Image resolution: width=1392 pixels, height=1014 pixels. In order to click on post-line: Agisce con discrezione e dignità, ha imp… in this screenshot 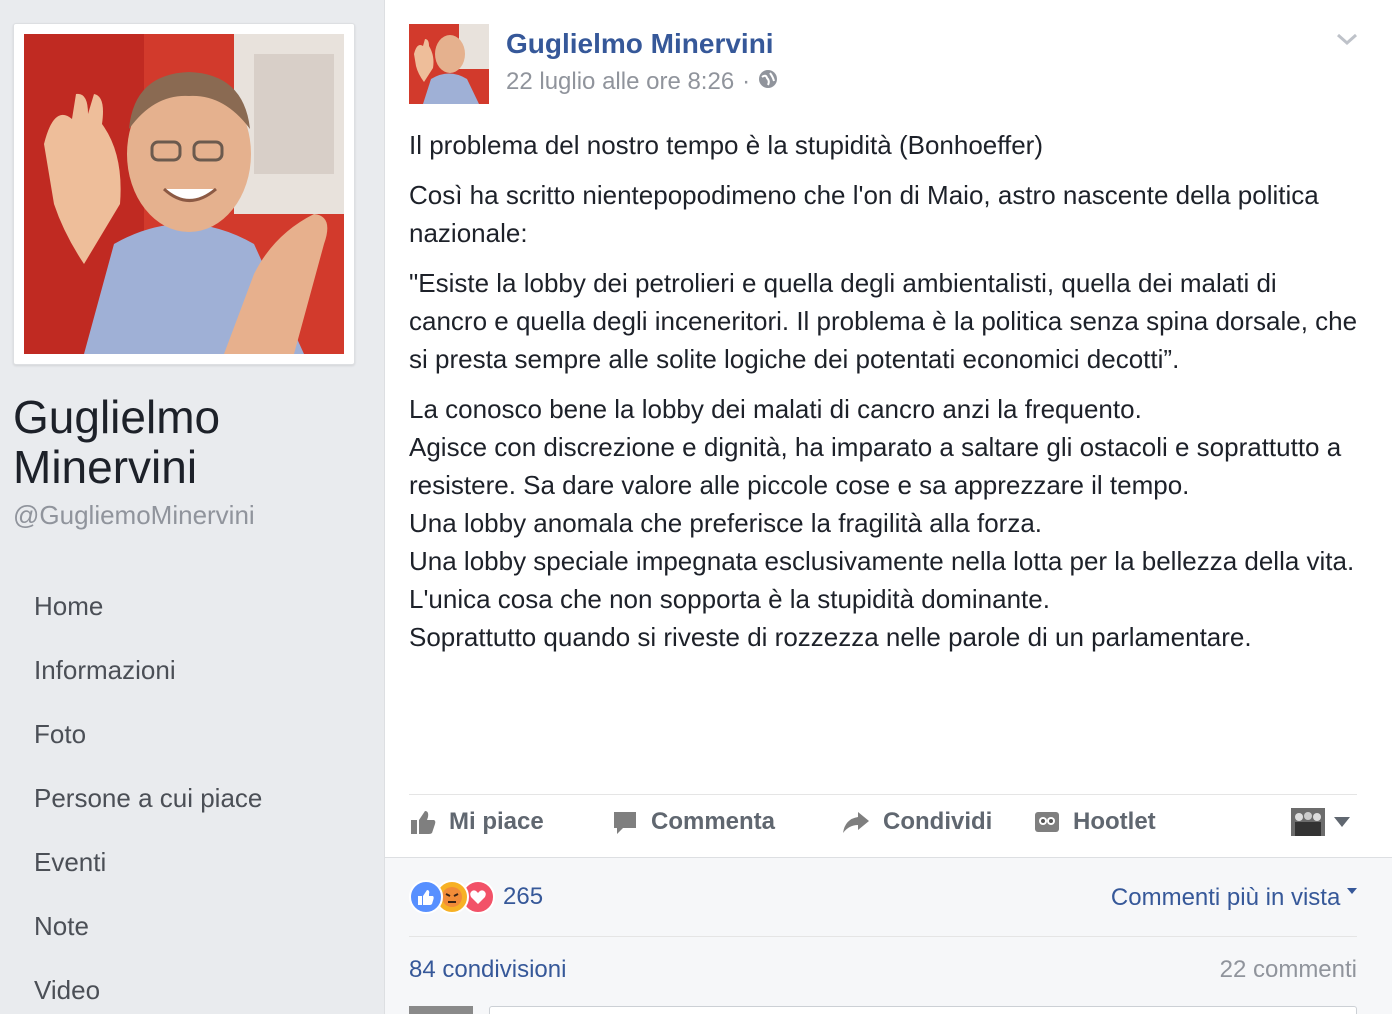, I will do `click(875, 466)`.